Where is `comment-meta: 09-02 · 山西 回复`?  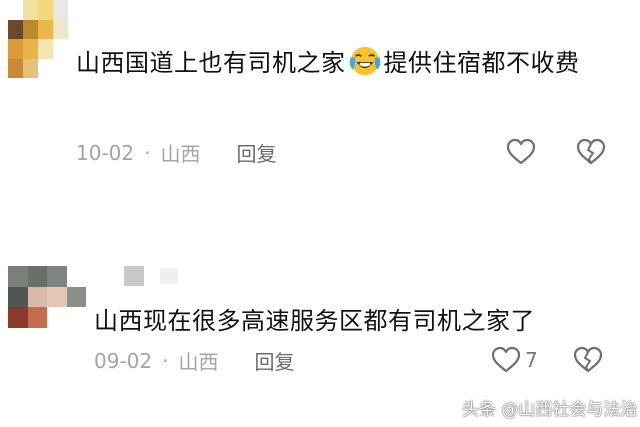
comment-meta: 09-02 · 山西 回复 is located at coordinates (194, 360).